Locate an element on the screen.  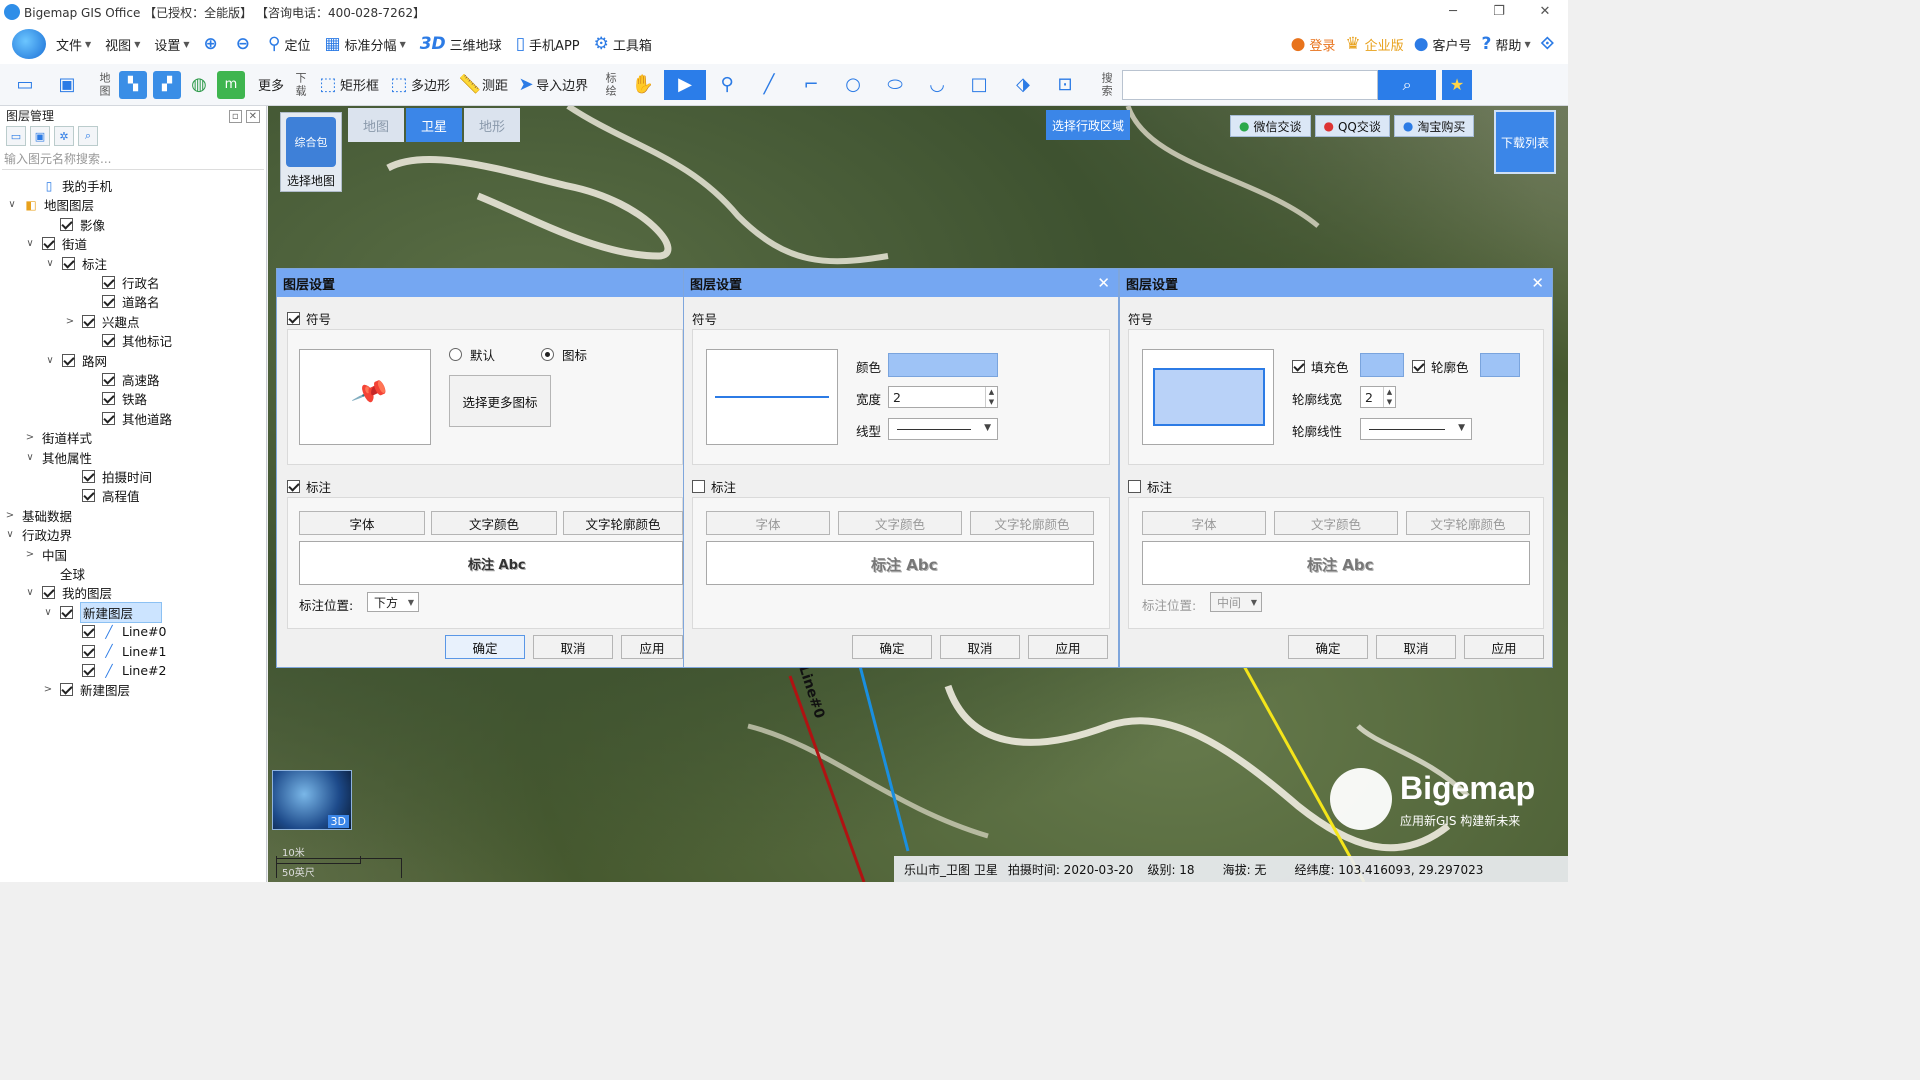
label-position-select: 下方 ▼ is located at coordinates (393, 602).